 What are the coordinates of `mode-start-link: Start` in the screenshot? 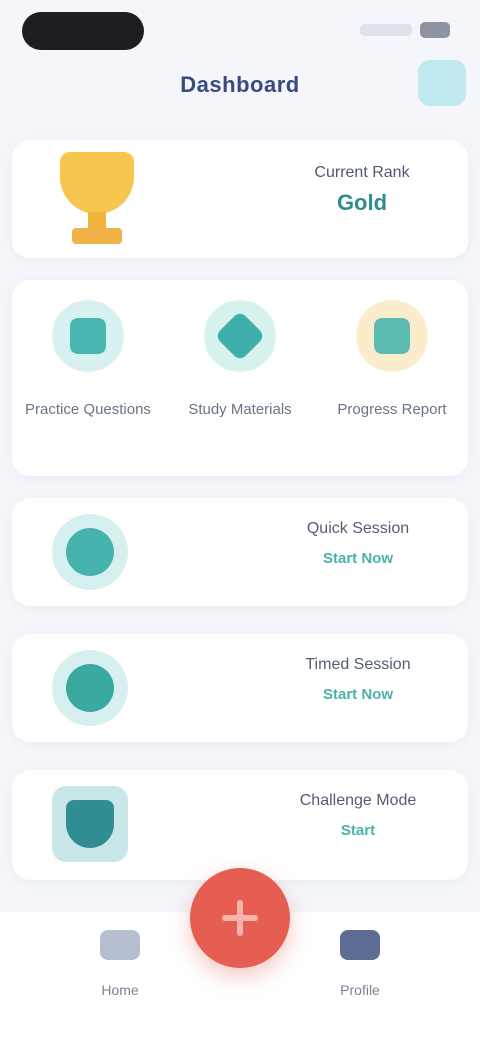 It's located at (358, 830).